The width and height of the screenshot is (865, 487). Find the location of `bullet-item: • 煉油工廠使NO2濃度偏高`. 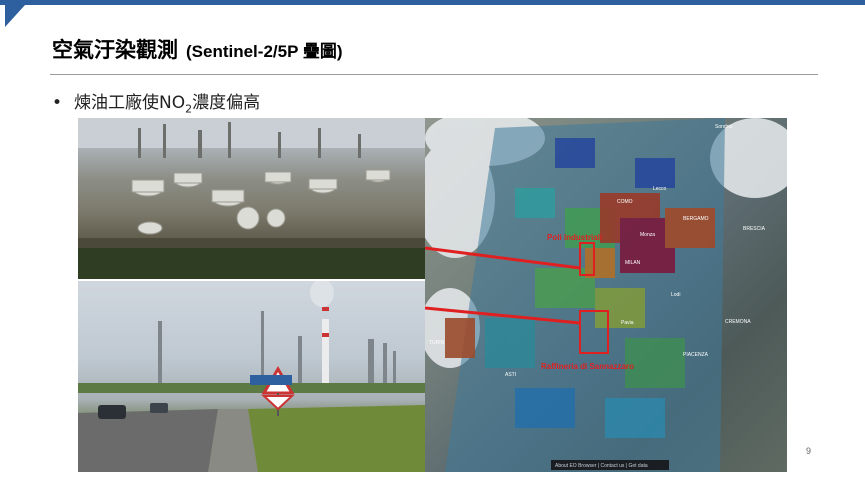

bullet-item: • 煉油工廠使NO2濃度偏高 is located at coordinates (156, 101).